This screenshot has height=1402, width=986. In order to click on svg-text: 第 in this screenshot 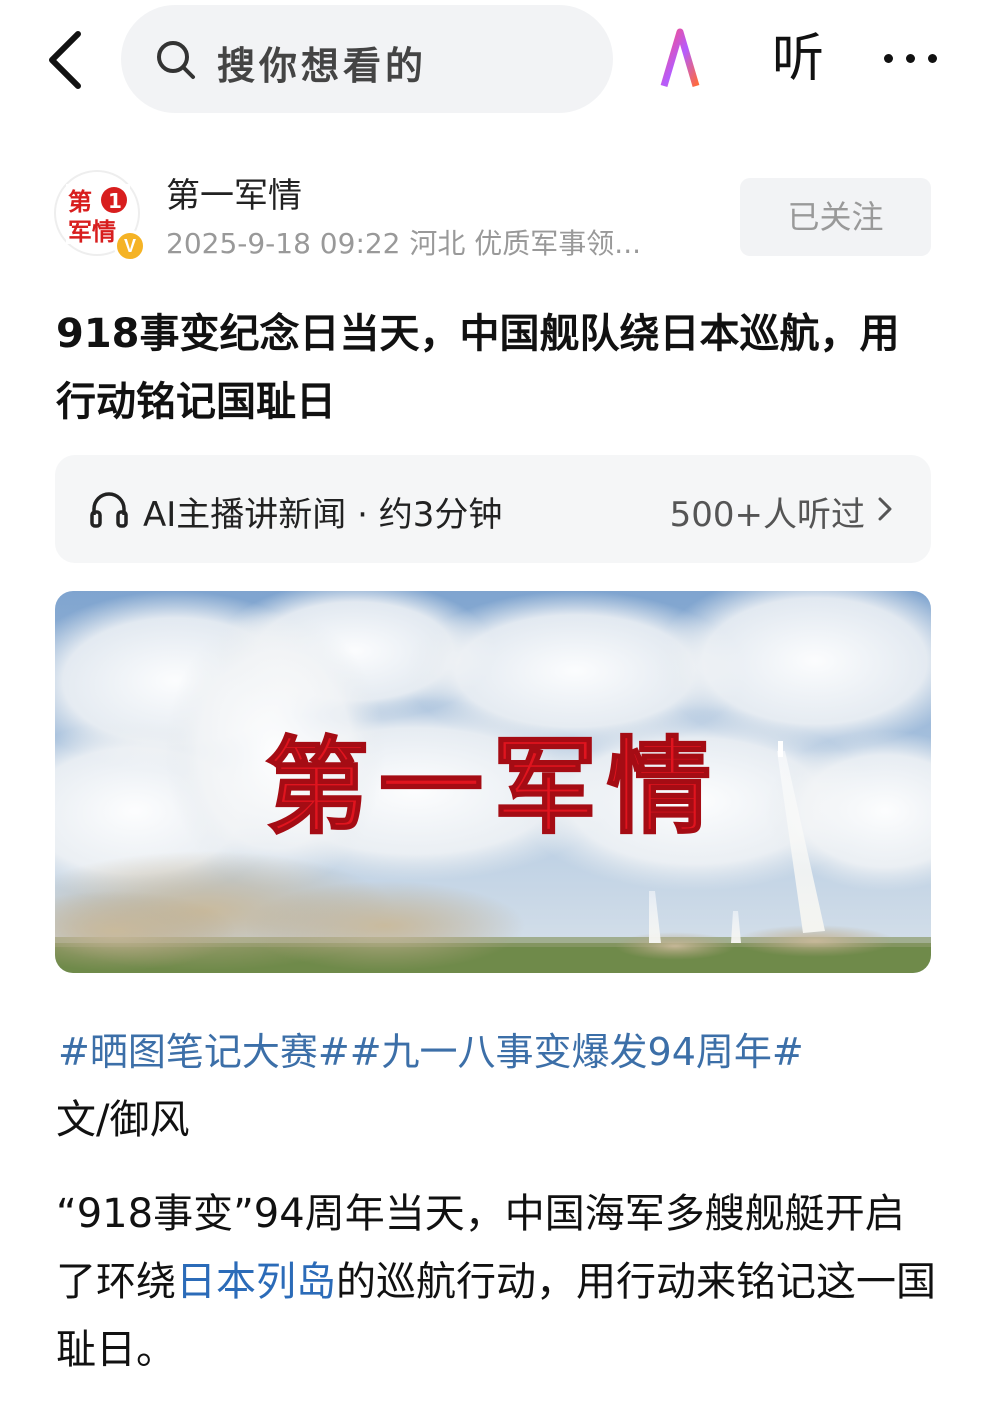, I will do `click(80, 202)`.